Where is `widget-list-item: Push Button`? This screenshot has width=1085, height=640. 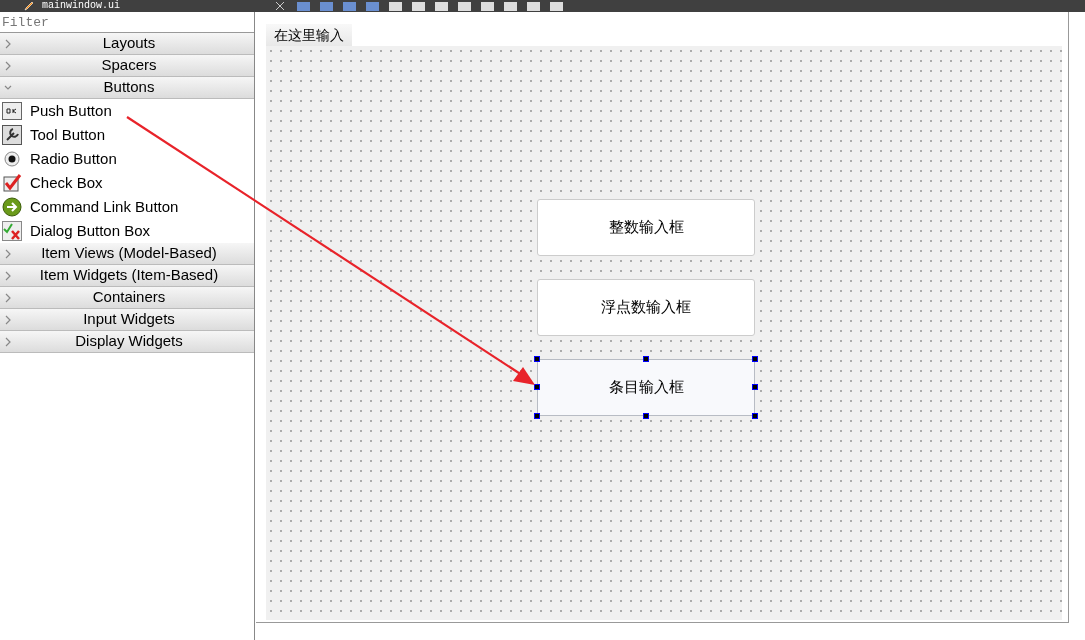 widget-list-item: Push Button is located at coordinates (127, 111).